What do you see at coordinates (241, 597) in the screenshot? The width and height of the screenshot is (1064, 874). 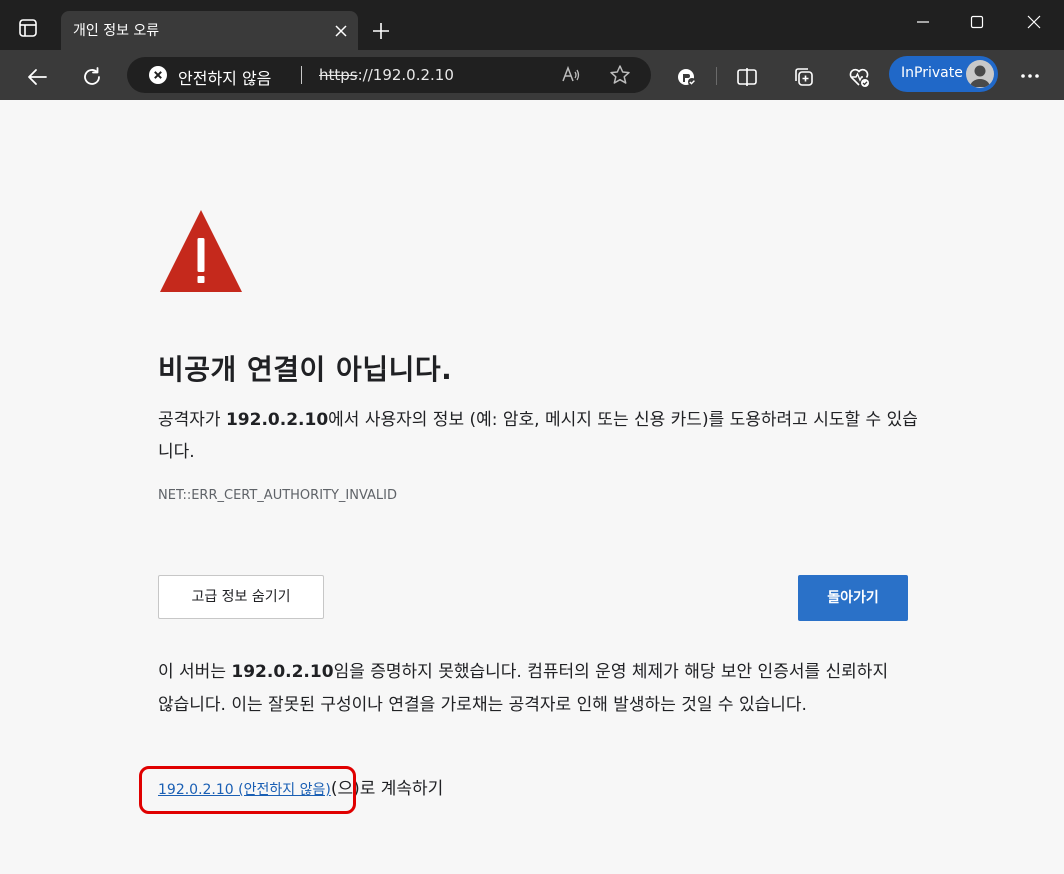 I see `hide-advanced-button: 고급 정보 숨기기` at bounding box center [241, 597].